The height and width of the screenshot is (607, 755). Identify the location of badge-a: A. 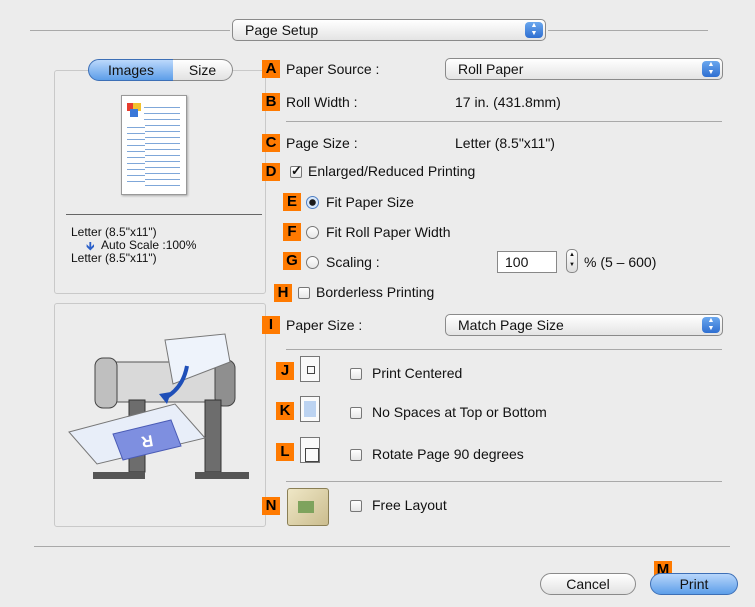
(271, 69).